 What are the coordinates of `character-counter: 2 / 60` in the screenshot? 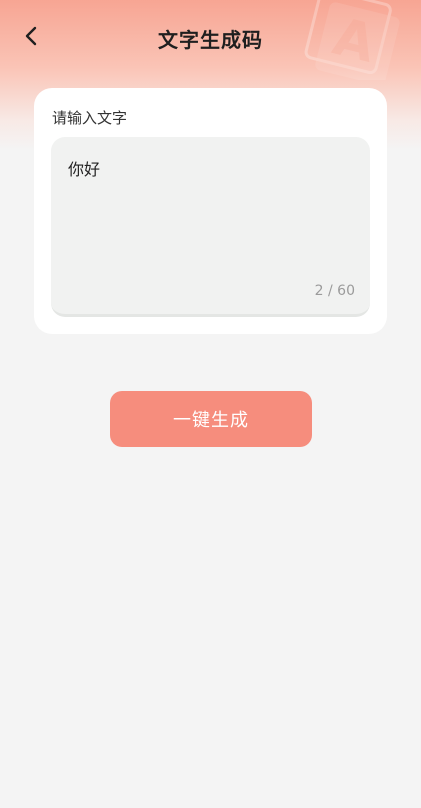 It's located at (334, 291).